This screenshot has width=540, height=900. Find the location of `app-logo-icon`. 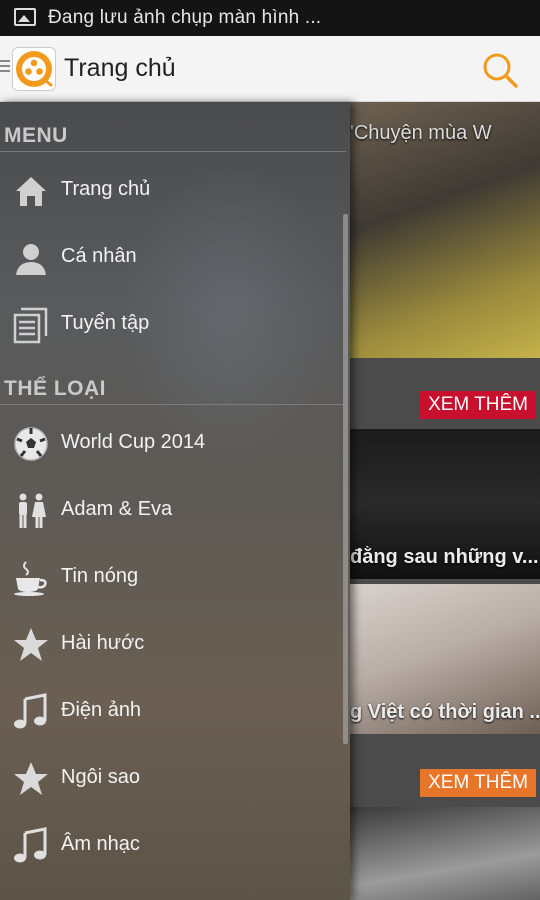

app-logo-icon is located at coordinates (34, 69).